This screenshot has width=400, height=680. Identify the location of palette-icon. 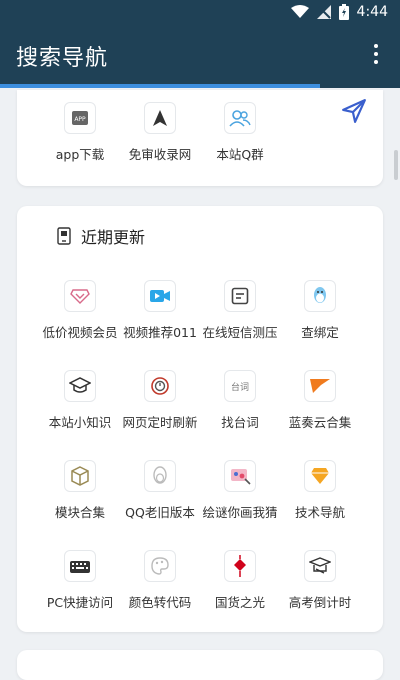
(160, 566).